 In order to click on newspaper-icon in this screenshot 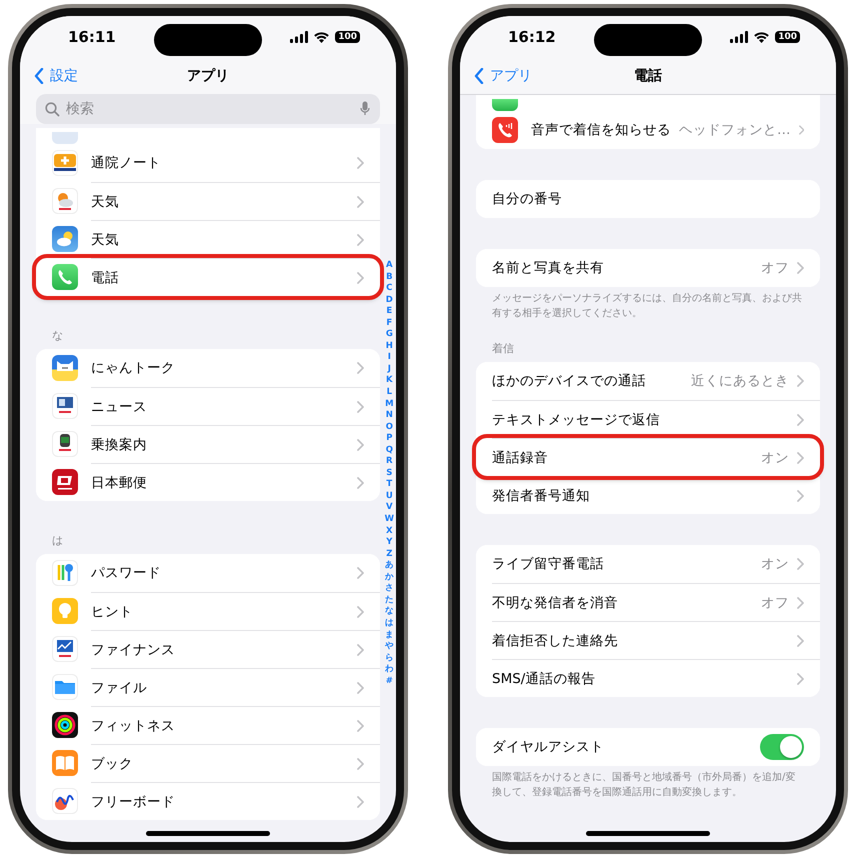, I will do `click(65, 406)`.